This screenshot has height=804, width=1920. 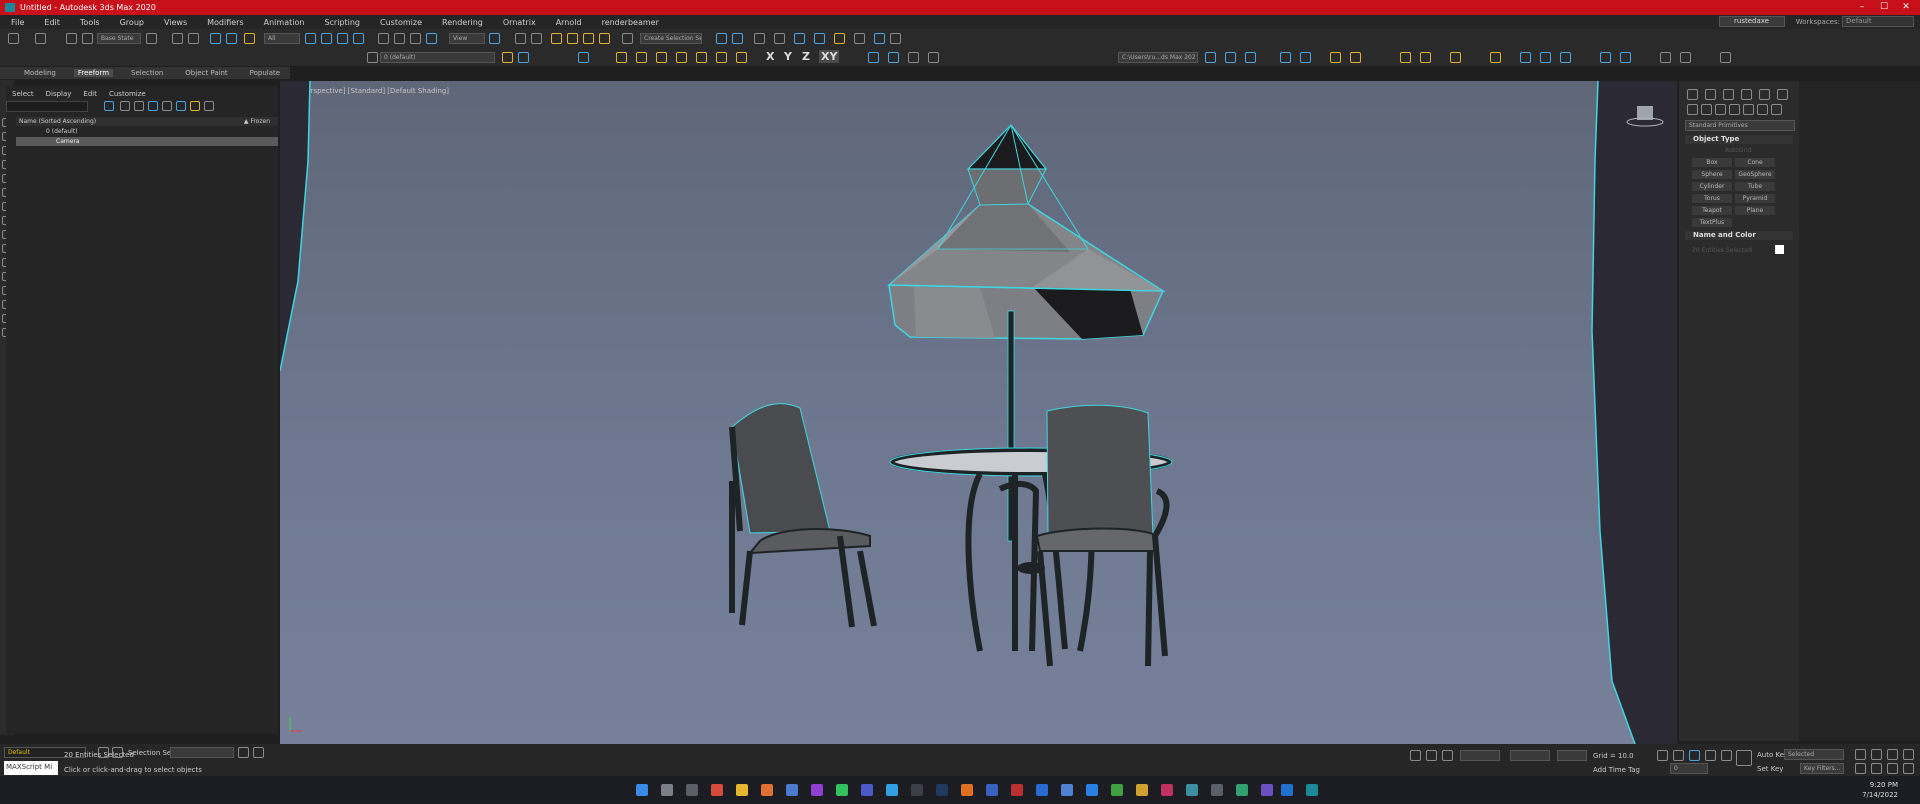 I want to click on snap-face-icon, so click(x=933, y=57).